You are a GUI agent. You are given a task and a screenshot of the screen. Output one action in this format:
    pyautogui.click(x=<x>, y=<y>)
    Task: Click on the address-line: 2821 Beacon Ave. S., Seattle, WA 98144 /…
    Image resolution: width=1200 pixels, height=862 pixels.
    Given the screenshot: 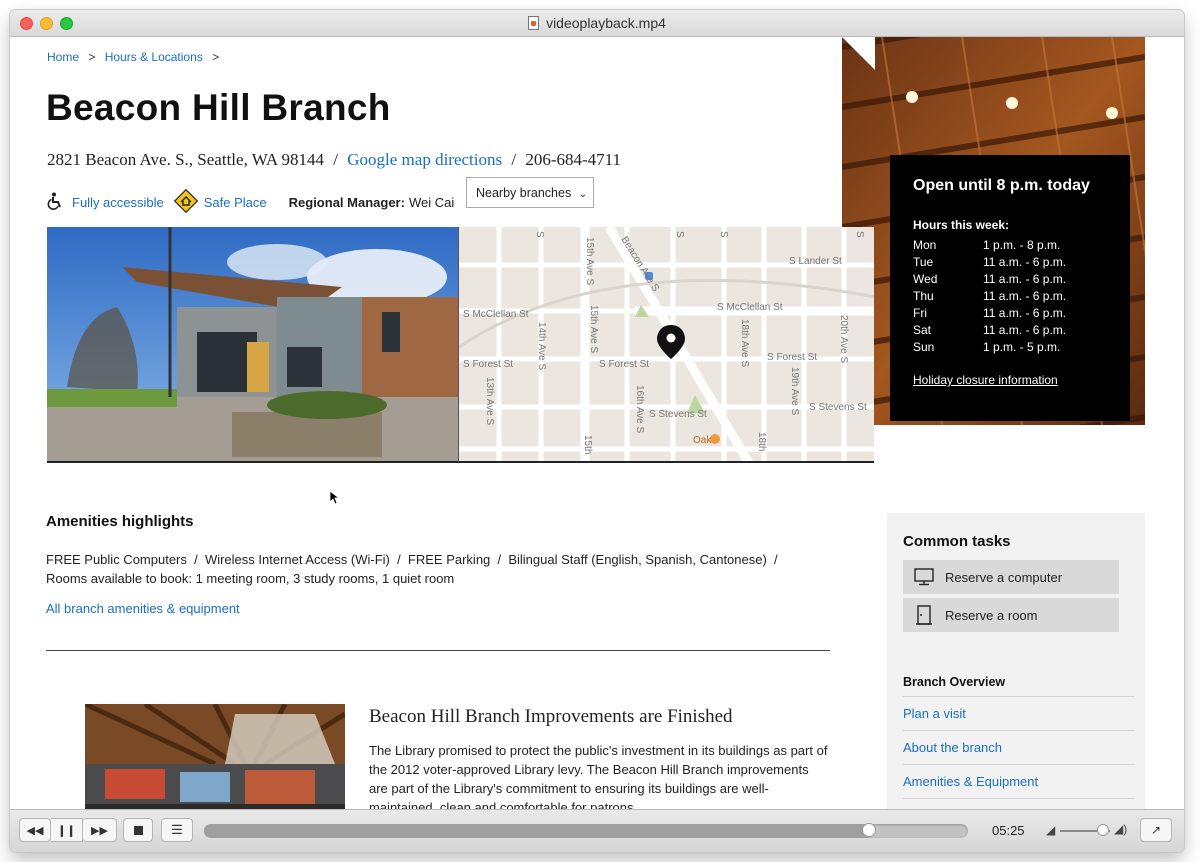 What is the action you would take?
    pyautogui.click(x=334, y=160)
    